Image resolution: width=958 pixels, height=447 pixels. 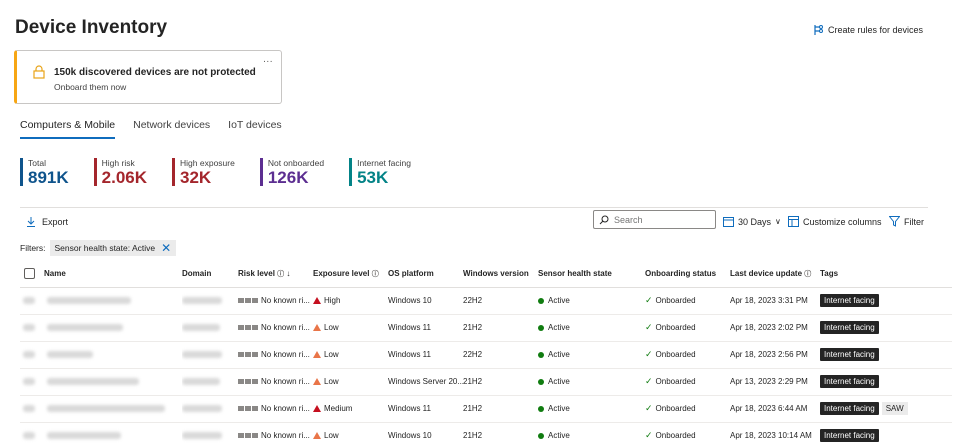 What do you see at coordinates (775, 409) in the screenshot?
I see `last-device-update: Apr 18, 2023 6:44 AM` at bounding box center [775, 409].